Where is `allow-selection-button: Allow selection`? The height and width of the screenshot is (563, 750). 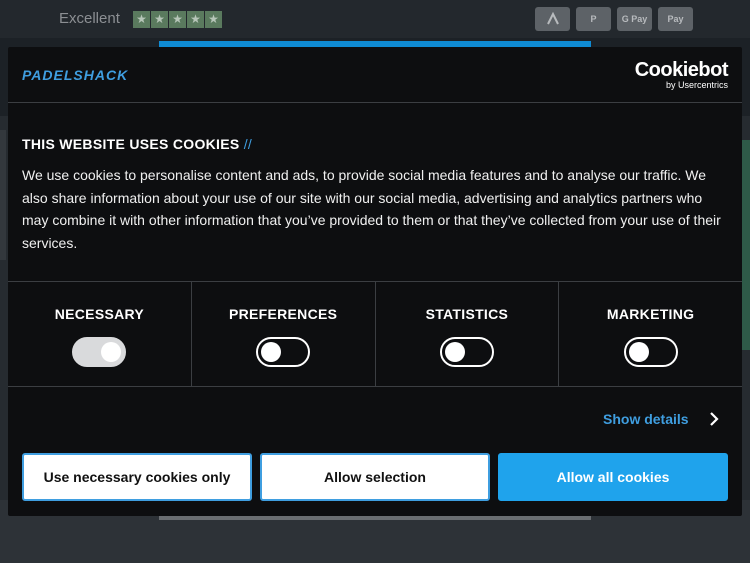
allow-selection-button: Allow selection is located at coordinates (375, 477).